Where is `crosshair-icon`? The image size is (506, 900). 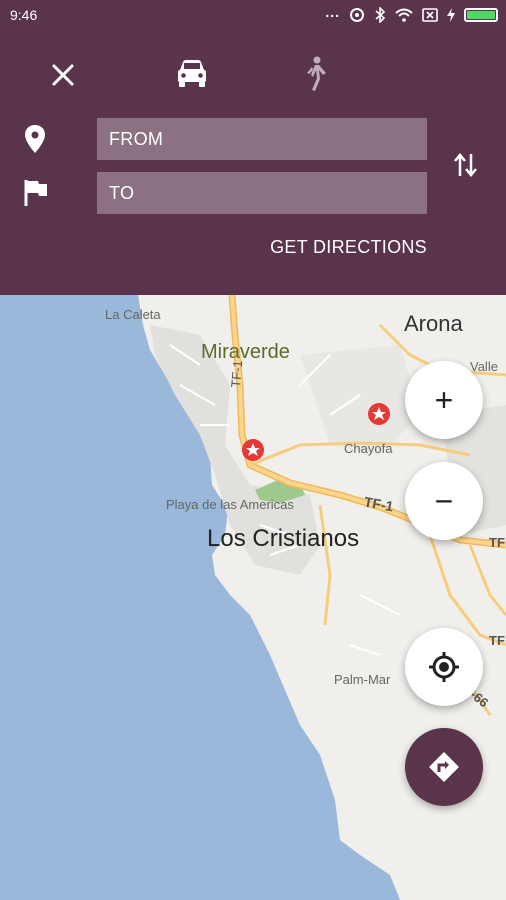 crosshair-icon is located at coordinates (444, 667).